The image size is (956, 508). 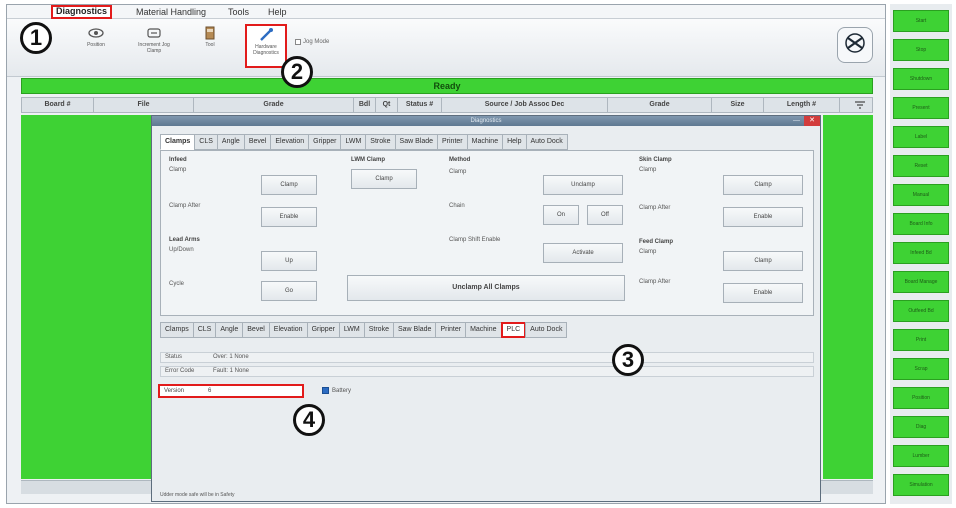 I want to click on sidebar-button-print: Print, so click(x=921, y=340).